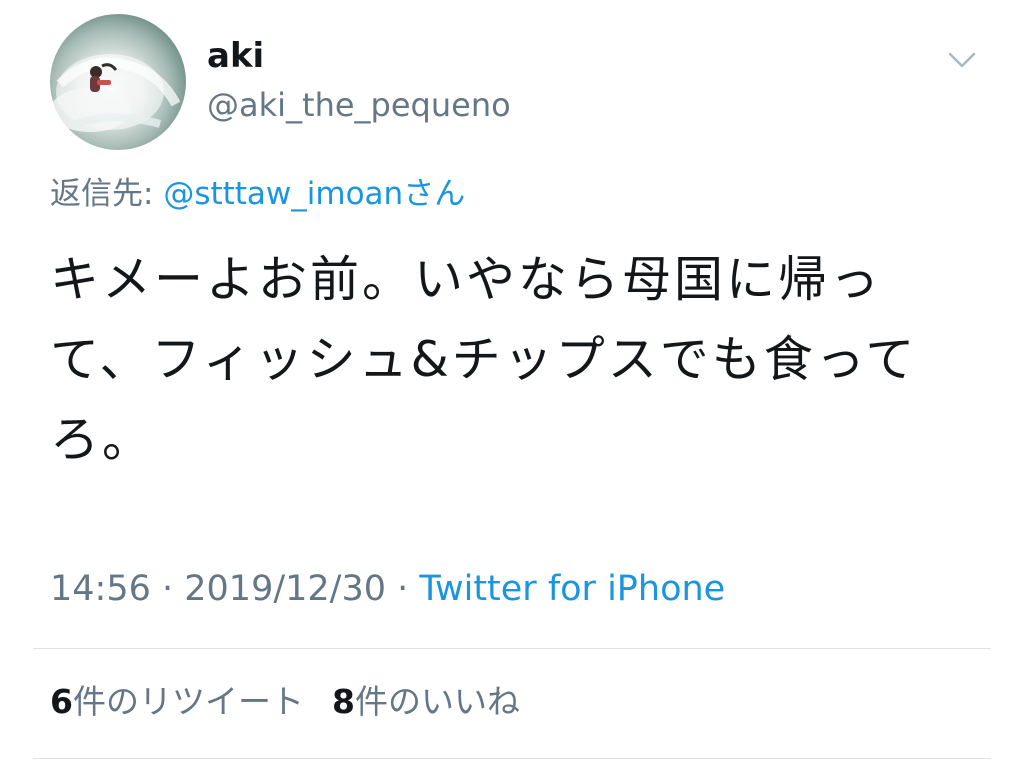 The height and width of the screenshot is (776, 1024). I want to click on like-count: 8, so click(343, 701).